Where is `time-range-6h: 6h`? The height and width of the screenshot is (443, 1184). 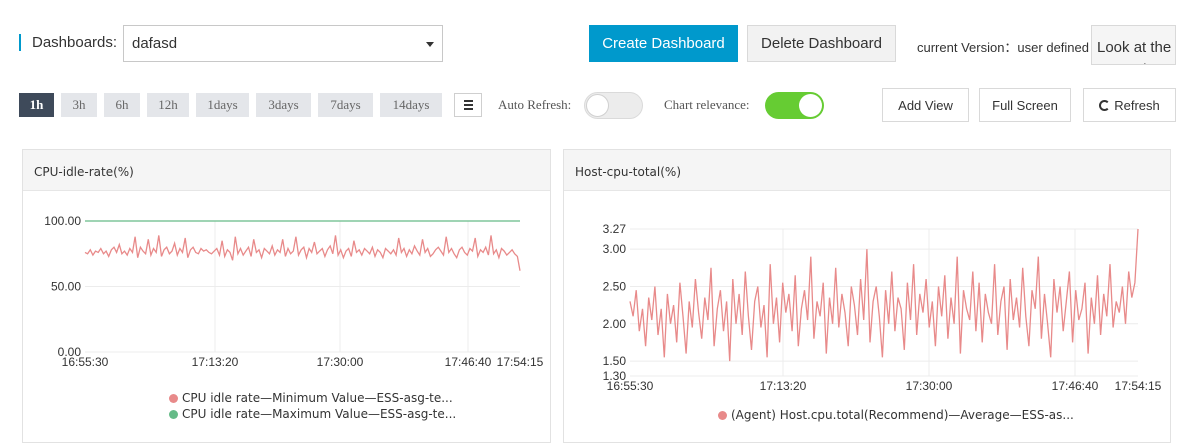
time-range-6h: 6h is located at coordinates (122, 105).